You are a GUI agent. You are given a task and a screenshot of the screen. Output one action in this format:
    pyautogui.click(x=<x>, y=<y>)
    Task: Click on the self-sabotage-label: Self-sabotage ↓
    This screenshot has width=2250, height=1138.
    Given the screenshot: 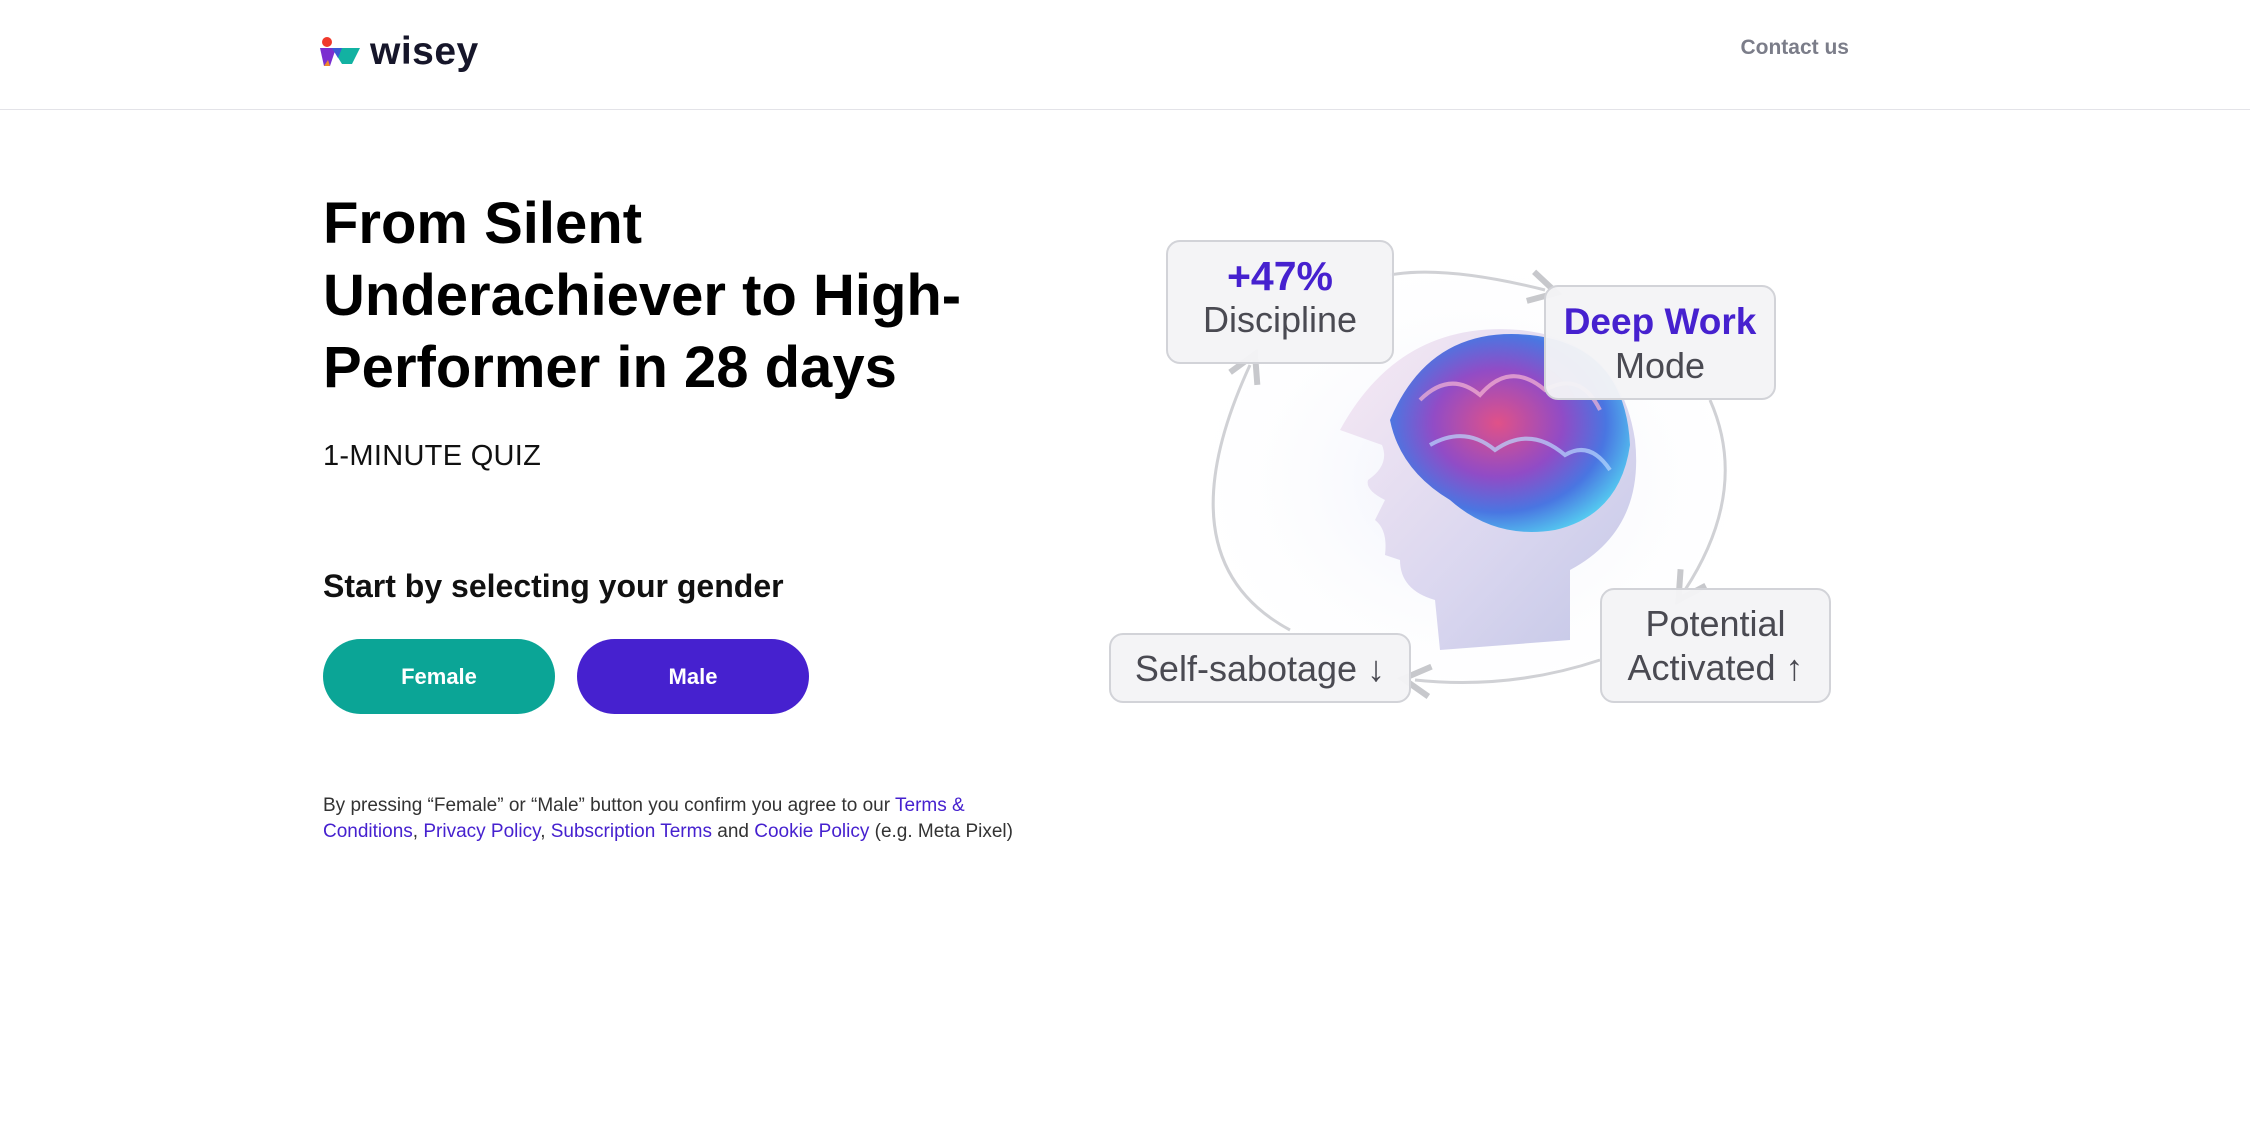 What is the action you would take?
    pyautogui.click(x=1260, y=668)
    